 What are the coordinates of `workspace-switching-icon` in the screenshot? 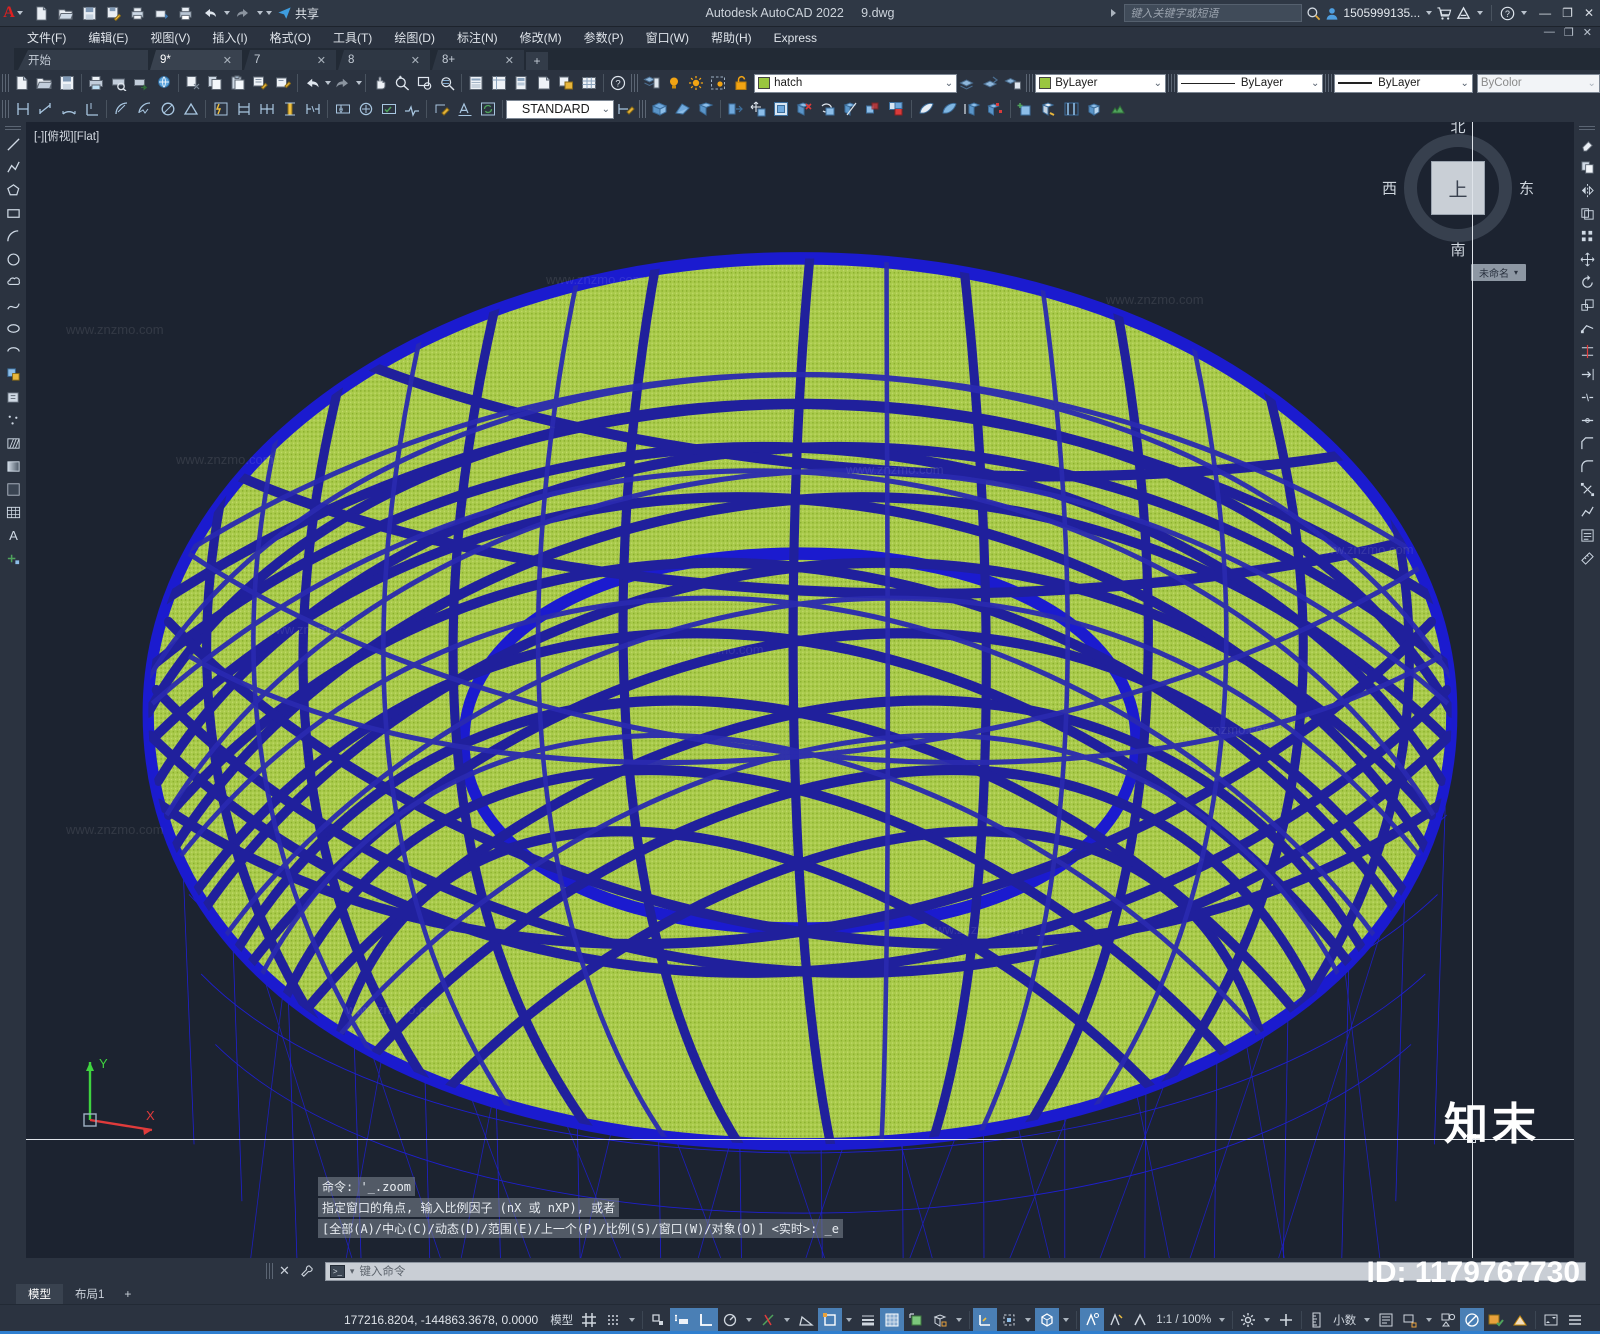 It's located at (1248, 1320).